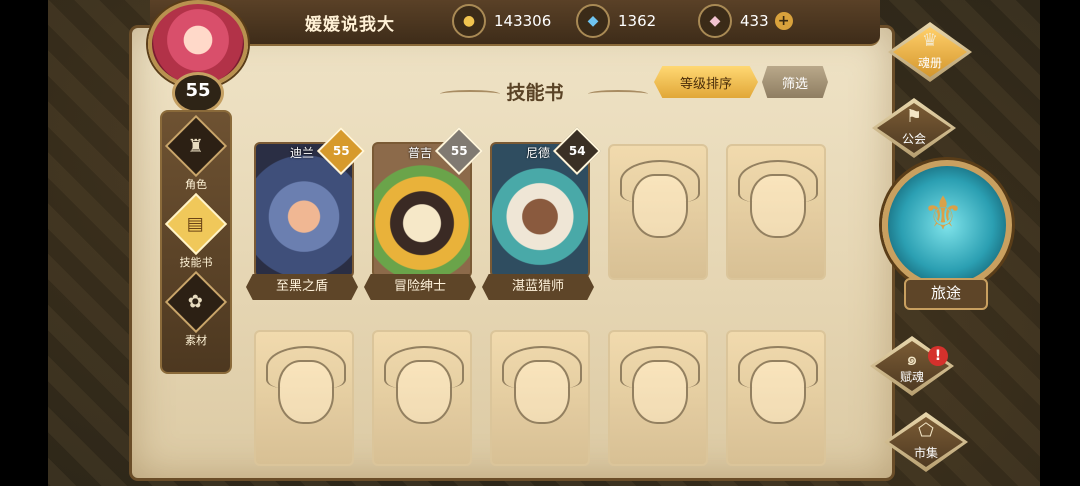 The image size is (1080, 486). I want to click on currency-gold-value: 143306, so click(523, 21).